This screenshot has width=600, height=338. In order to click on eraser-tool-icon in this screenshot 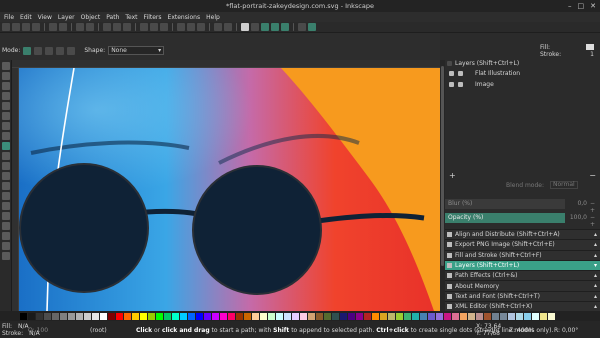, I will do `click(5, 196)`.